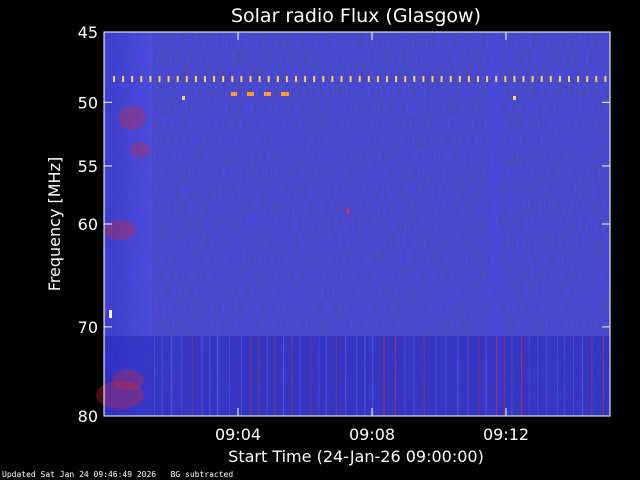  What do you see at coordinates (54, 224) in the screenshot?
I see `y-axis-label: Frequency [MHz]` at bounding box center [54, 224].